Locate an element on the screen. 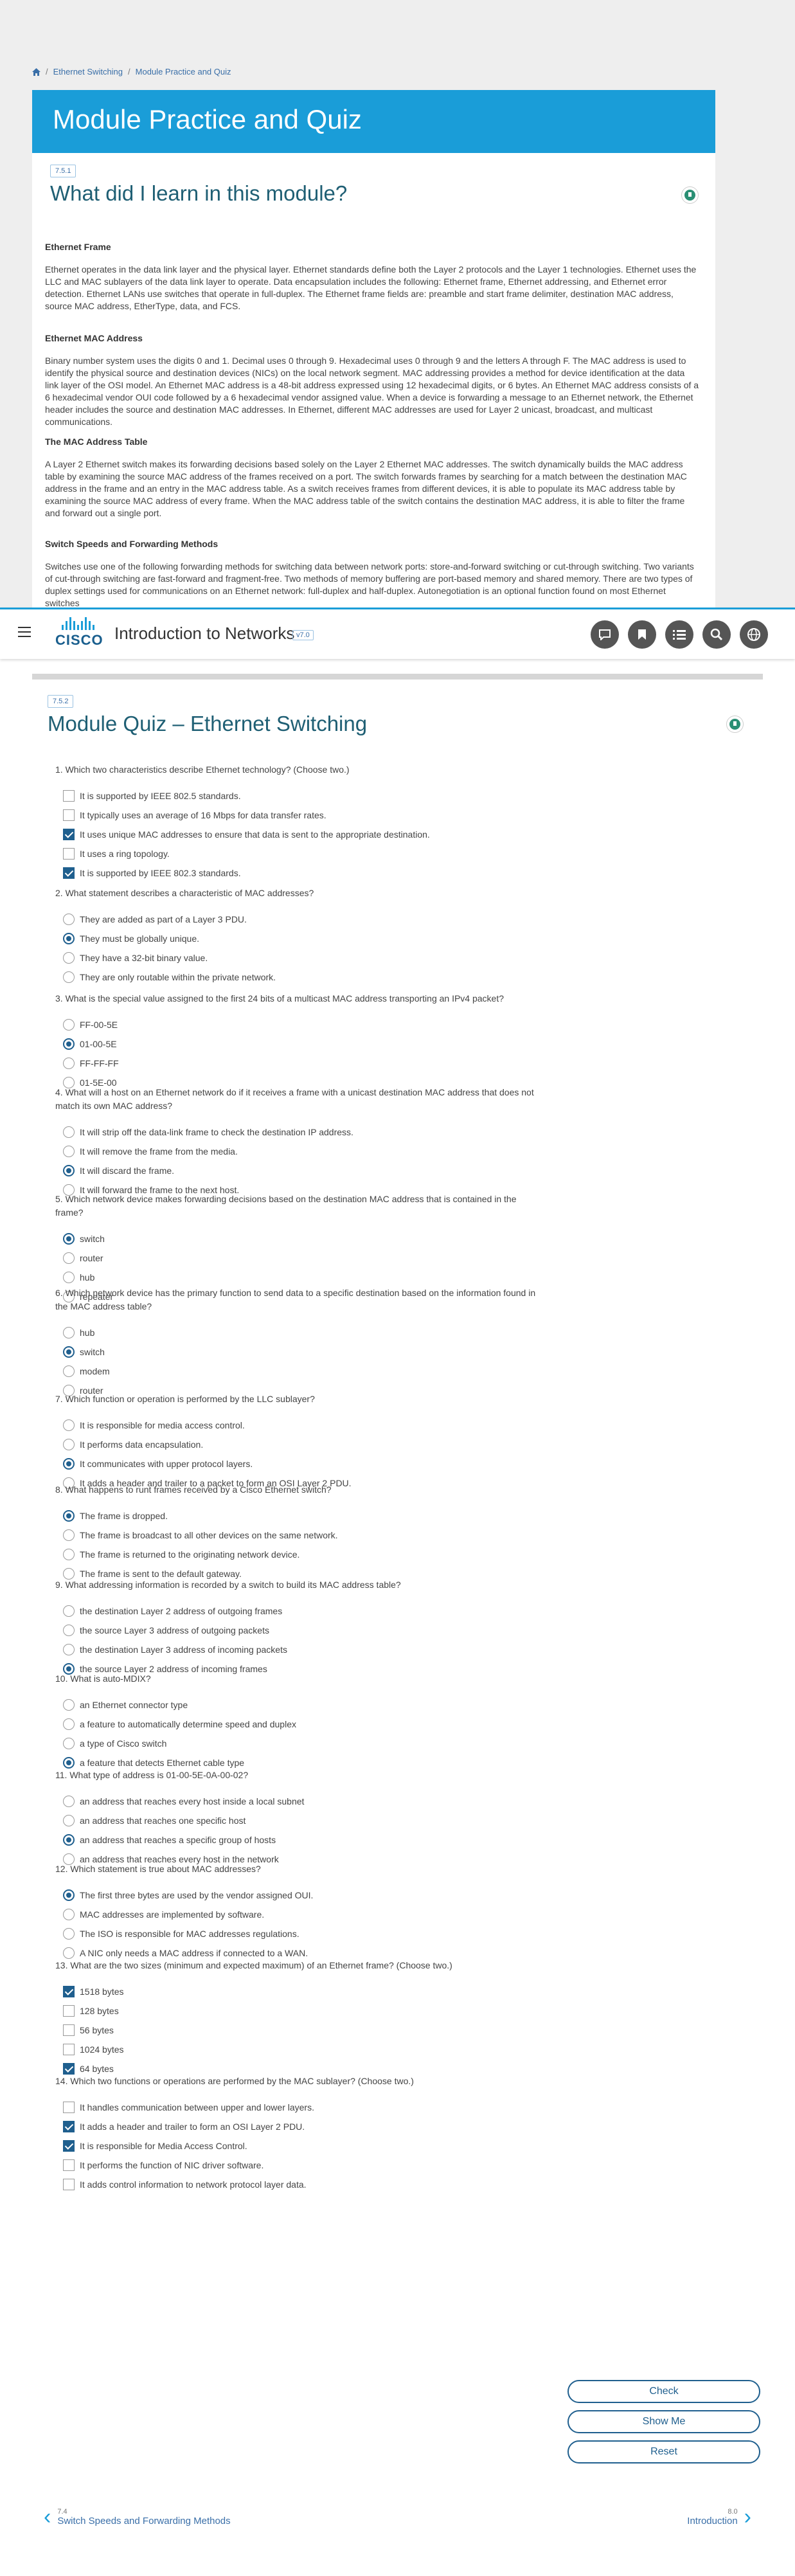 The height and width of the screenshot is (2576, 795). answer-option: It uses a ring topology. is located at coordinates (299, 853).